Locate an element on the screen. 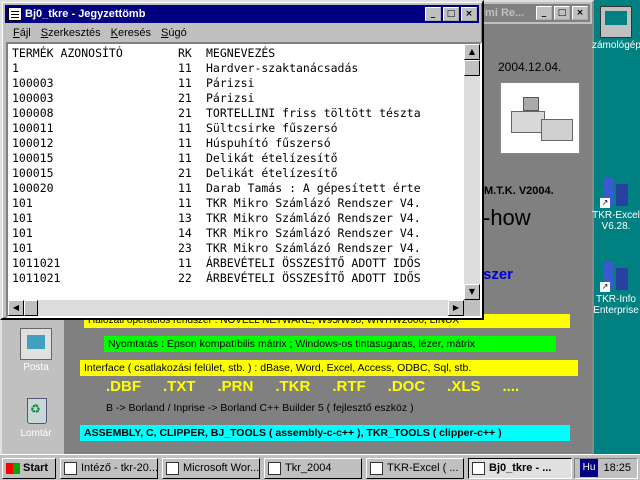 The width and height of the screenshot is (640, 480). menu-edit: Szerkesztés is located at coordinates (71, 33).